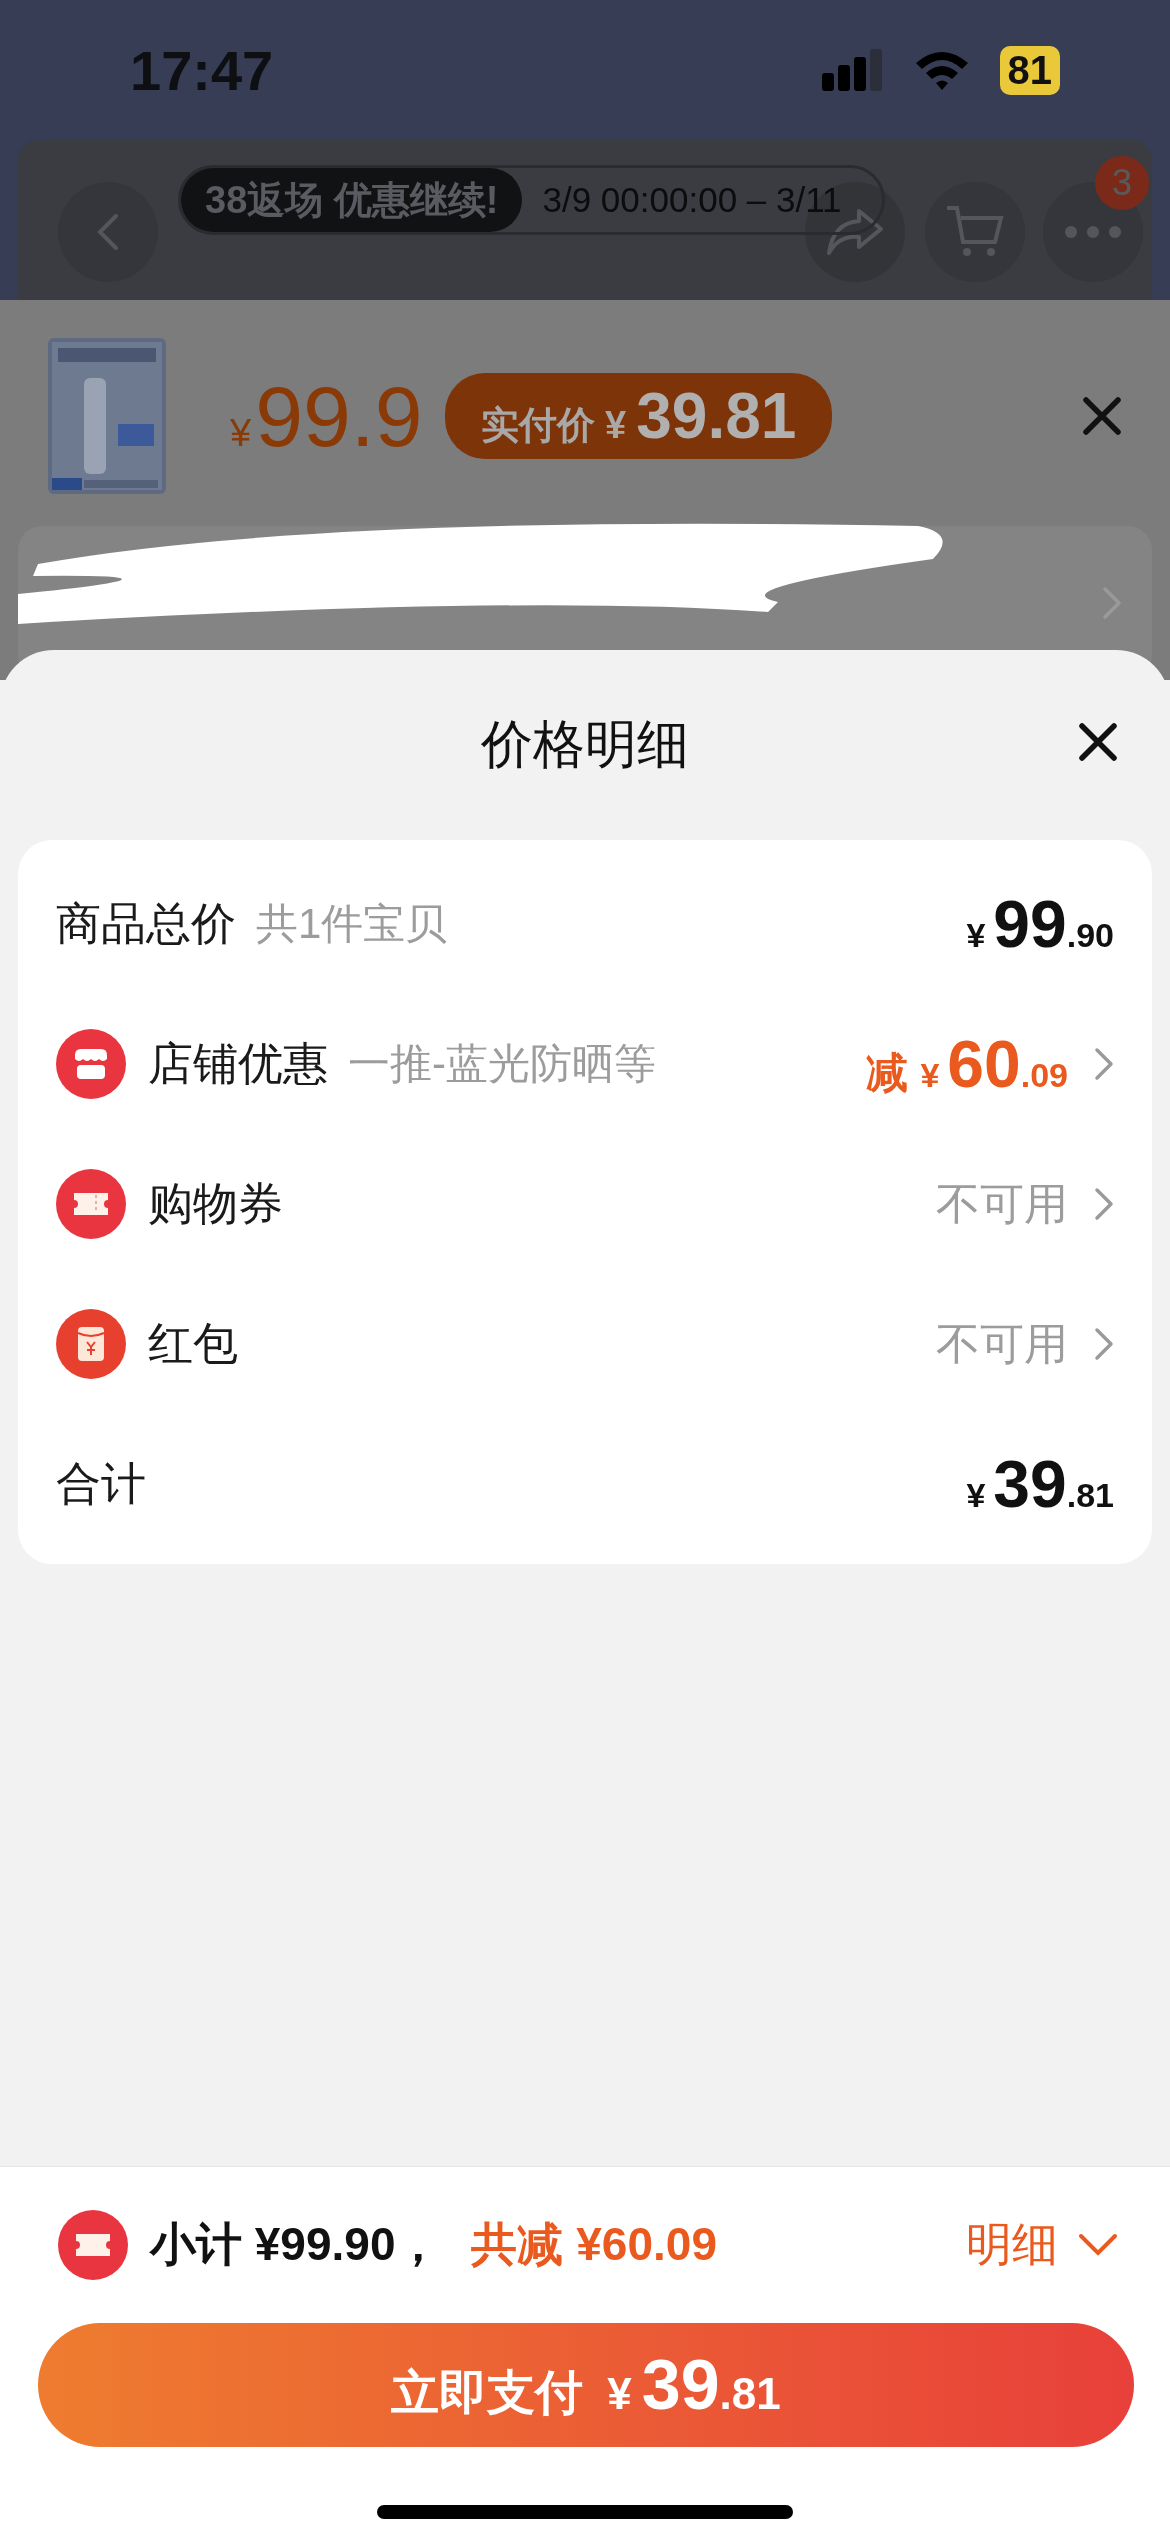 The height and width of the screenshot is (2532, 1170). What do you see at coordinates (202, 70) in the screenshot?
I see `status-time: 17:47` at bounding box center [202, 70].